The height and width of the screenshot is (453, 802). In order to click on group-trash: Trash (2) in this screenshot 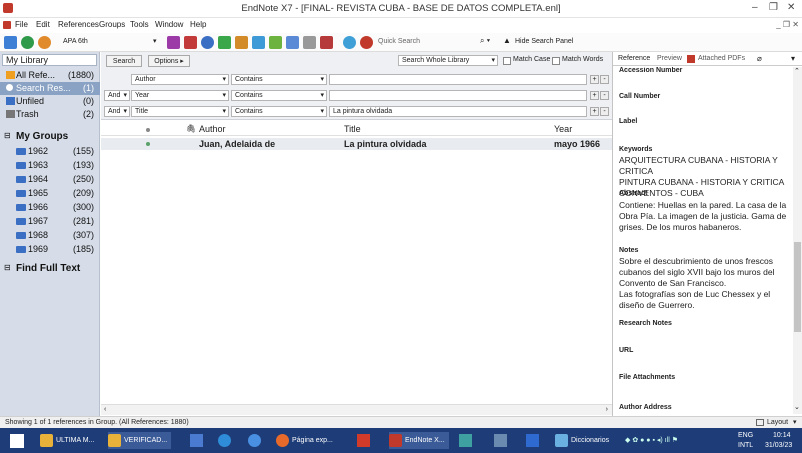, I will do `click(50, 114)`.